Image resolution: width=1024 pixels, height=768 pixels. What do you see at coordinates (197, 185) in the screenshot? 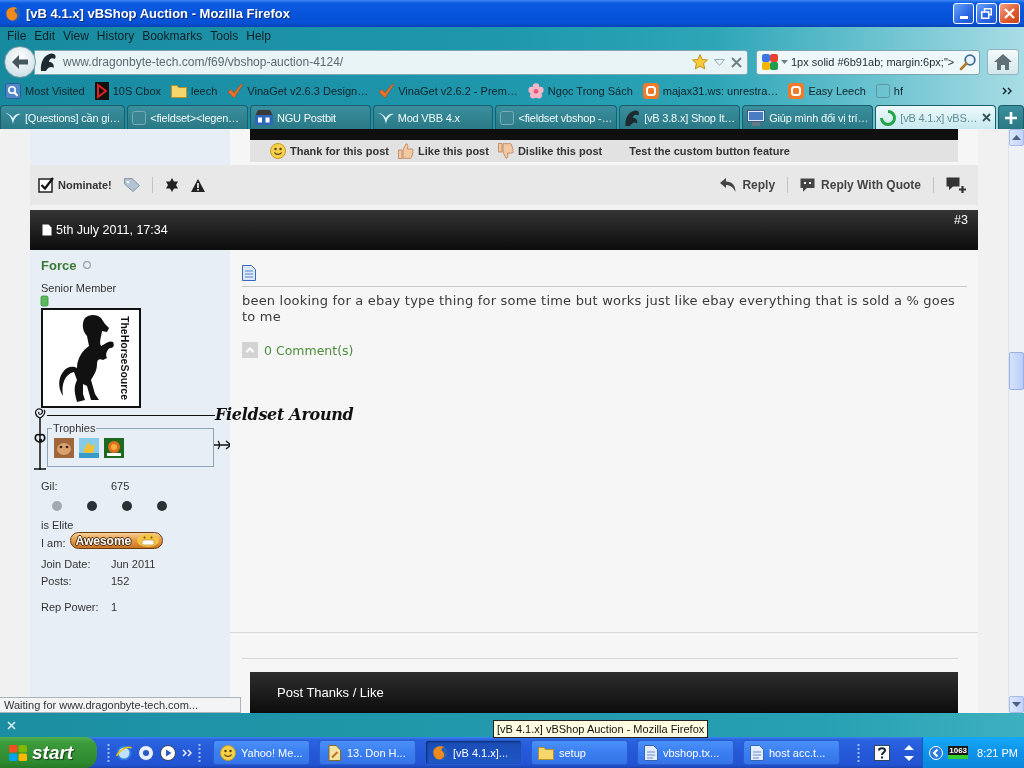
I see `warning-icon` at bounding box center [197, 185].